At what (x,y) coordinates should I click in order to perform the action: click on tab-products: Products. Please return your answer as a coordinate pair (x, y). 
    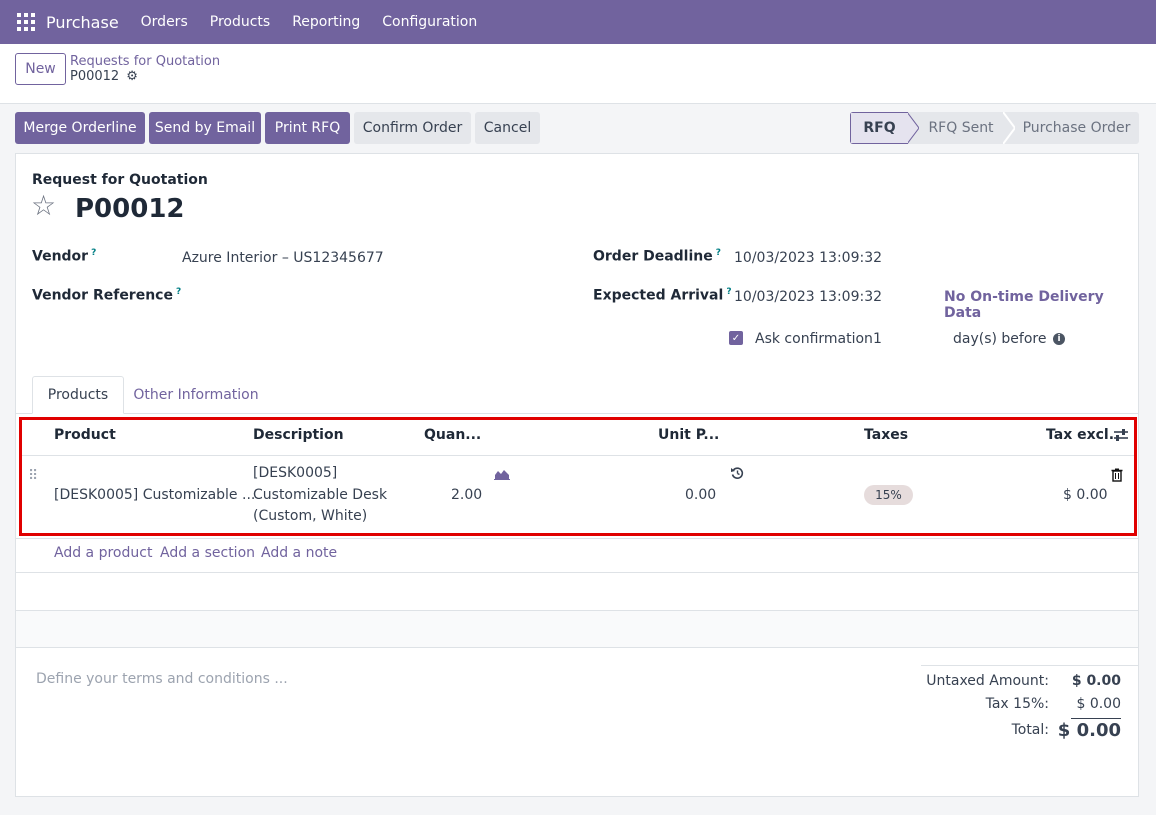
    Looking at the image, I should click on (78, 395).